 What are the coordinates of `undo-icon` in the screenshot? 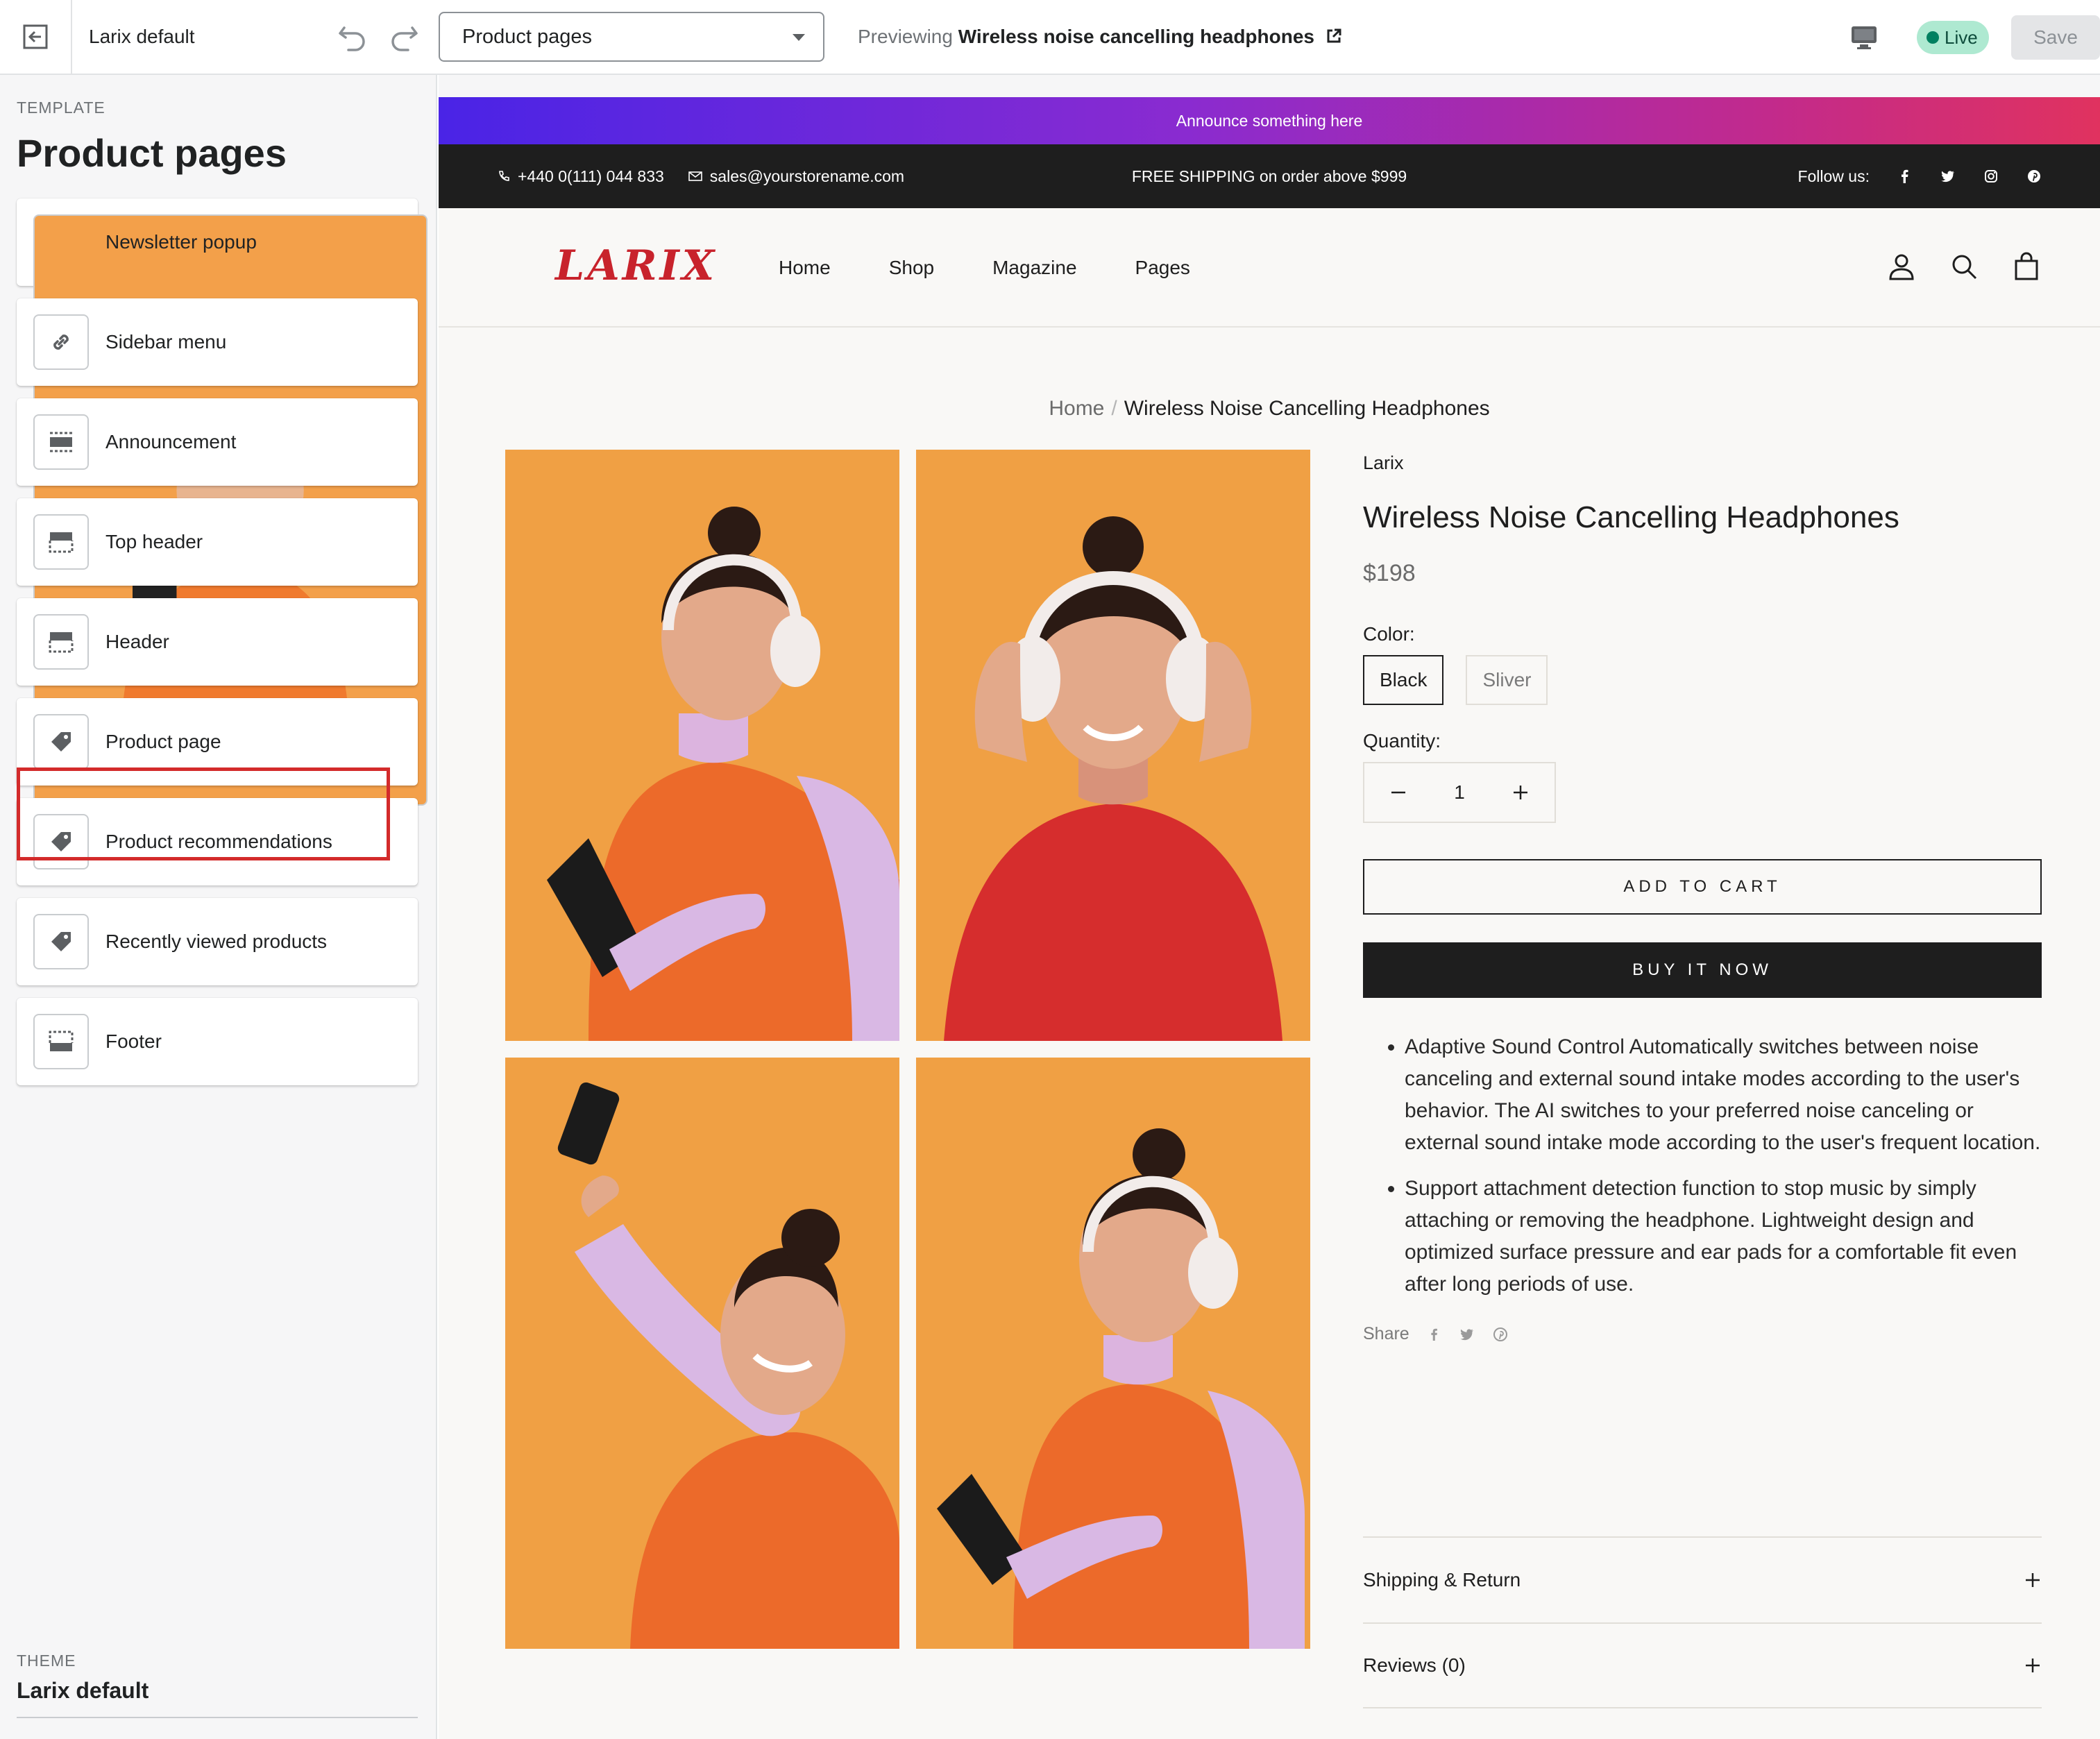 It's located at (352, 38).